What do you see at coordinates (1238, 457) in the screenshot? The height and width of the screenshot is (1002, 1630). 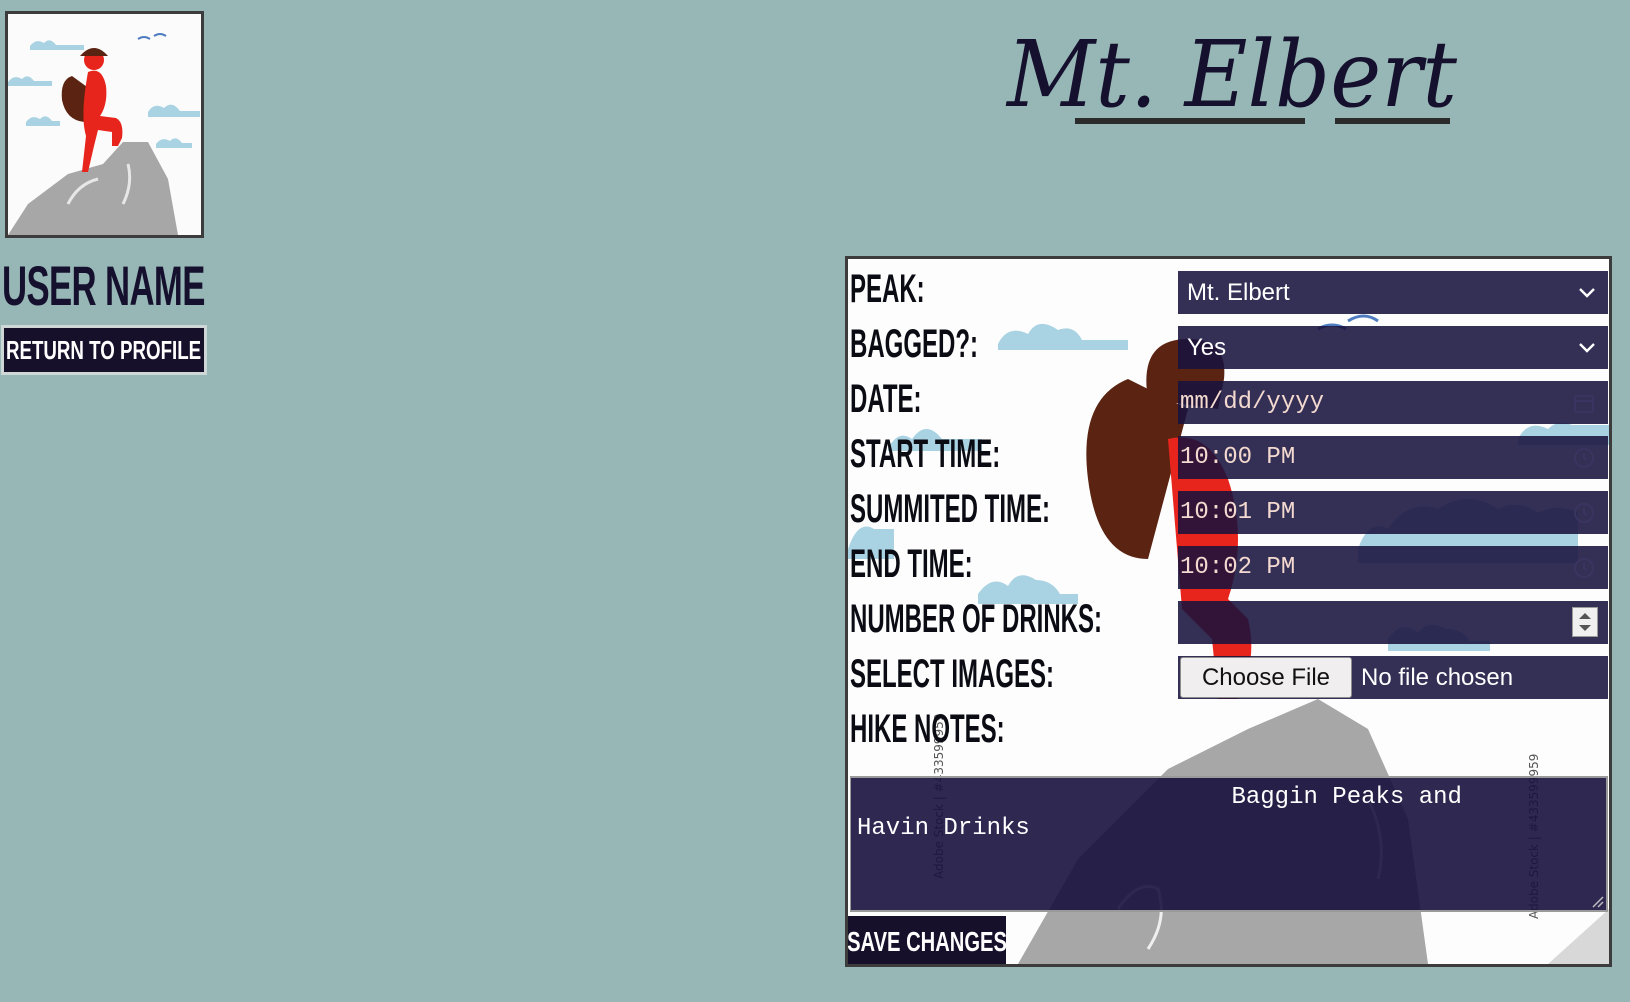 I see `start-time-value: 10:00 PM` at bounding box center [1238, 457].